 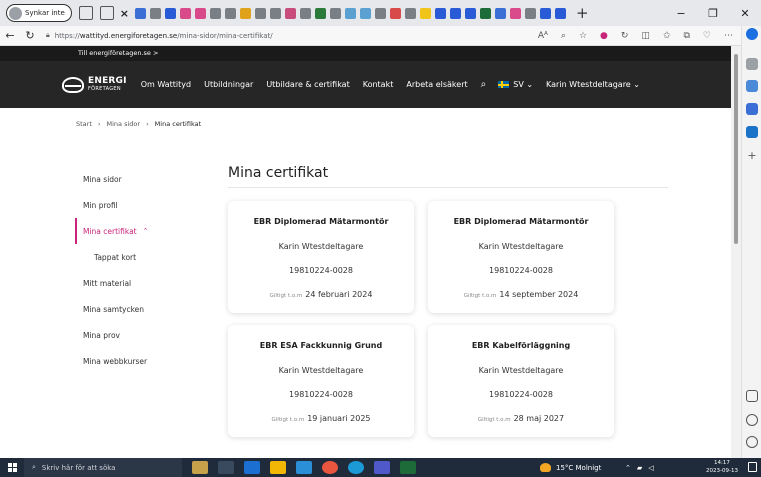 I want to click on nav-utbildningar: Utbildningar, so click(x=228, y=84).